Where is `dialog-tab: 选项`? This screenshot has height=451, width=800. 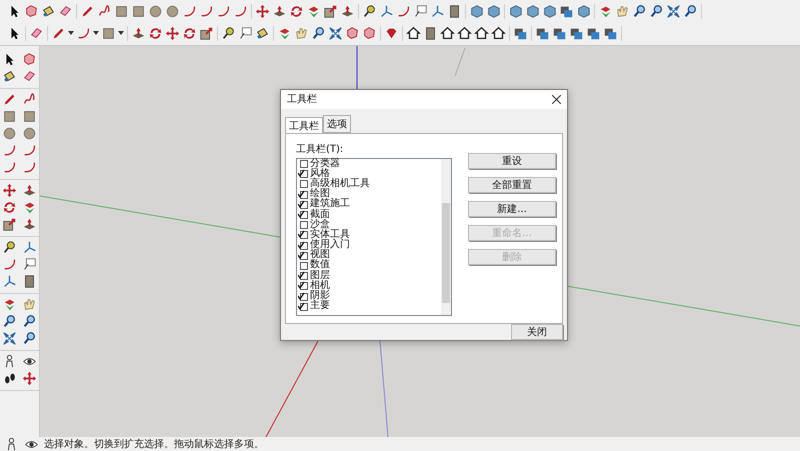
dialog-tab: 选项 is located at coordinates (337, 123).